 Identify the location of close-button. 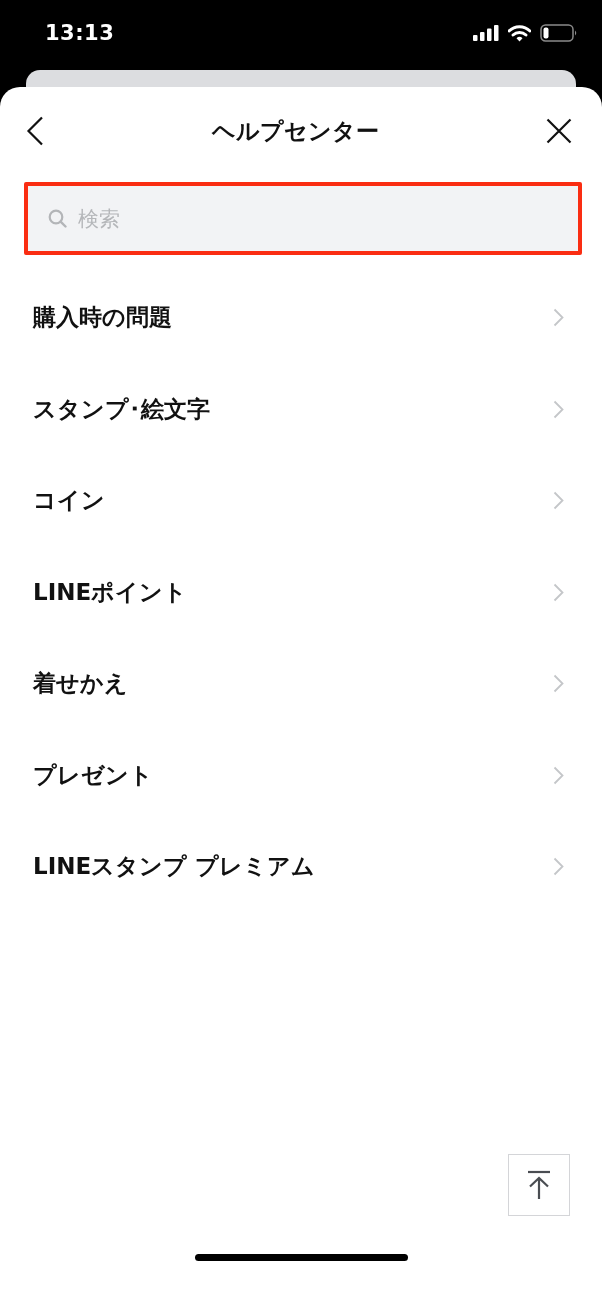
(559, 131).